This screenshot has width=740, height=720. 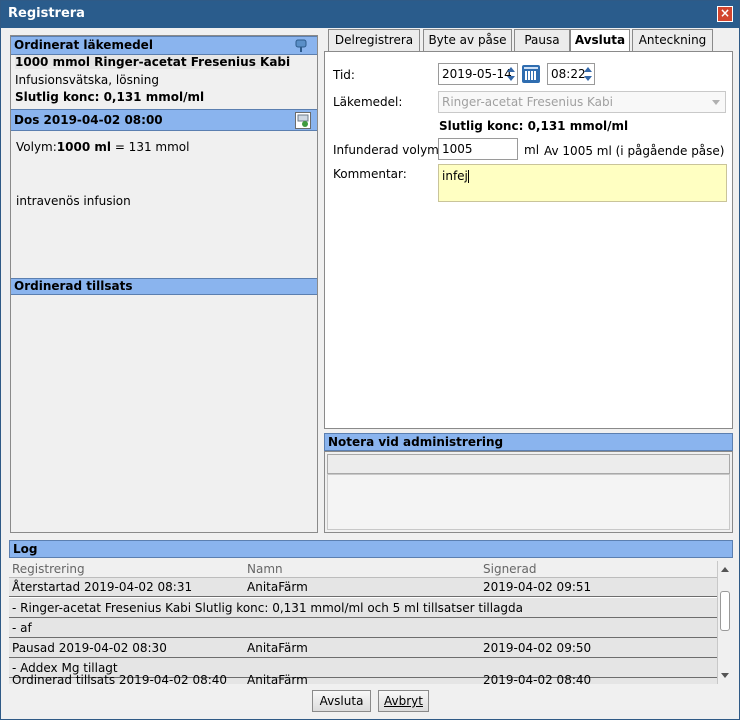 I want to click on tab-byte-av-pase: Byte av påse, so click(x=467, y=40).